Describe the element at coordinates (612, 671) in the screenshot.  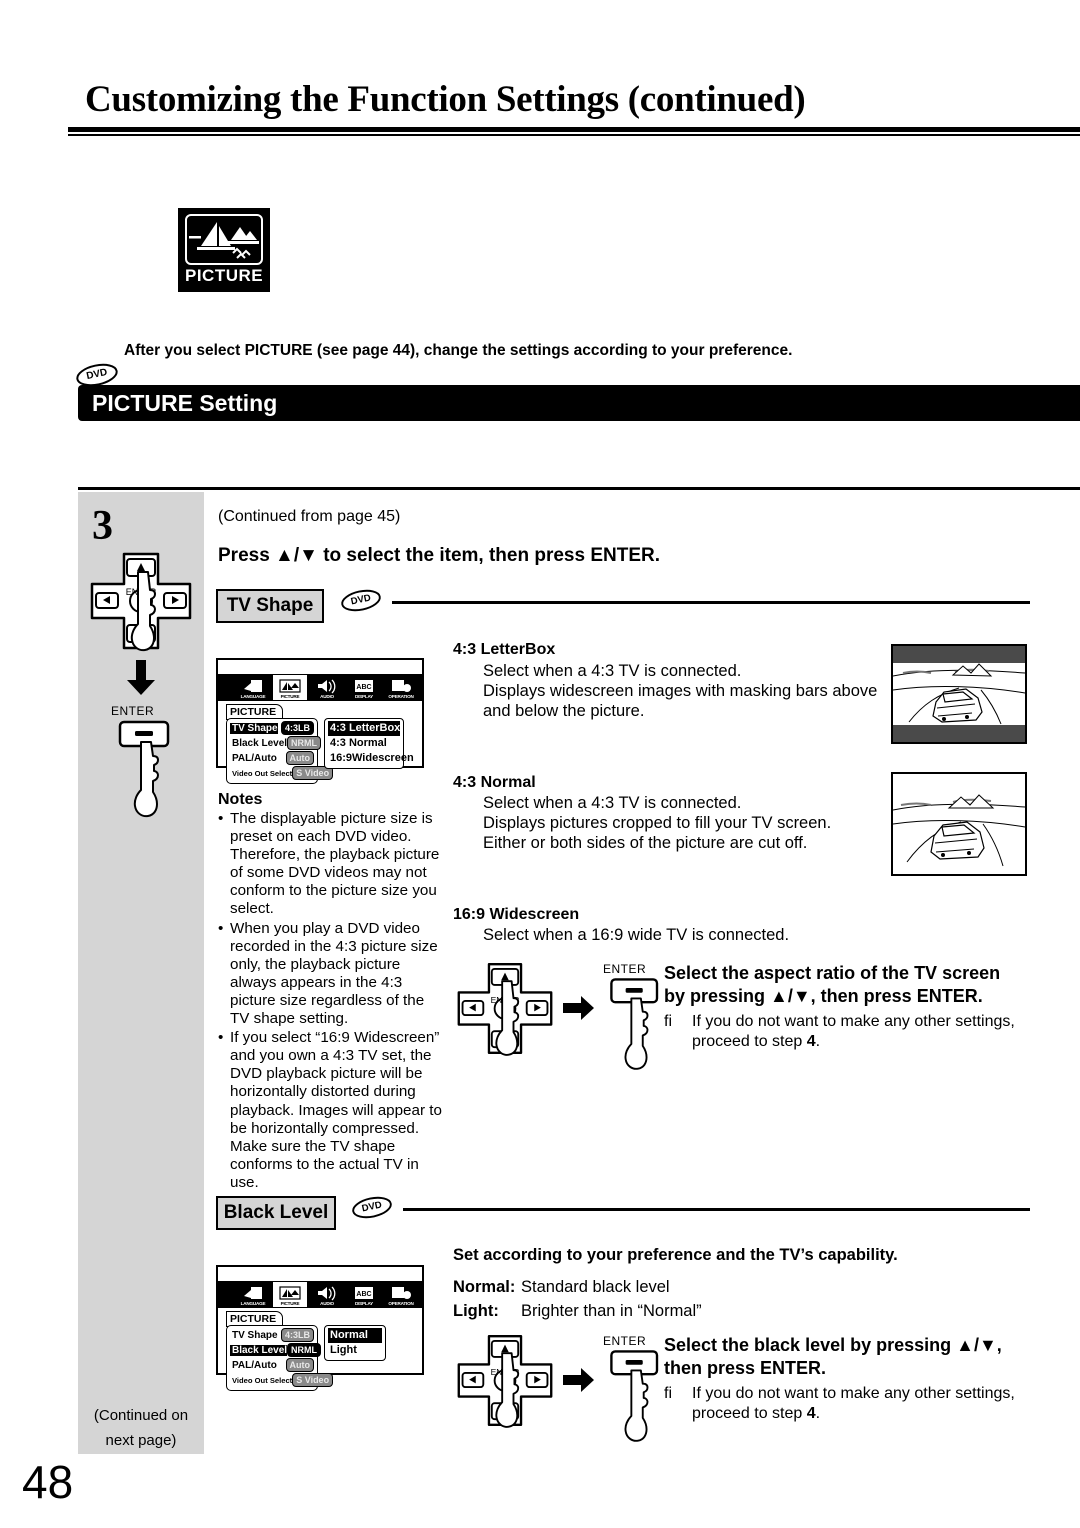
I see `option-letterbox-line-1: Select when a 4:3 TV is connected.` at that location.